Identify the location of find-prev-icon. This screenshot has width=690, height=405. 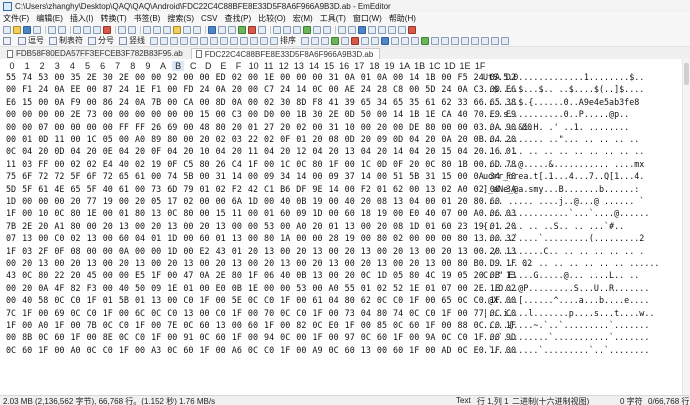
(167, 29).